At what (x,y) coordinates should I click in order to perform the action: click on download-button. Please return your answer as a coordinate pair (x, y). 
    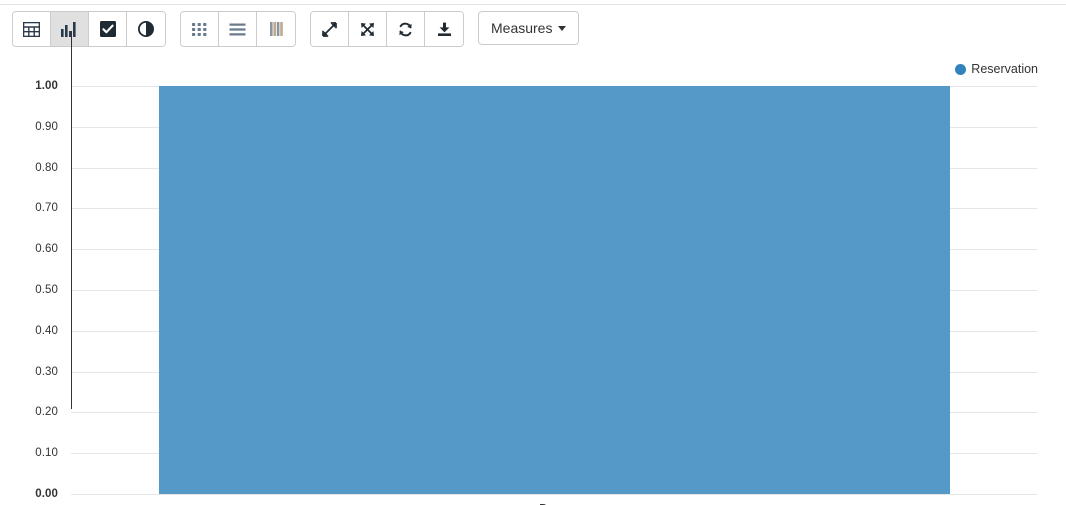
    Looking at the image, I should click on (444, 29).